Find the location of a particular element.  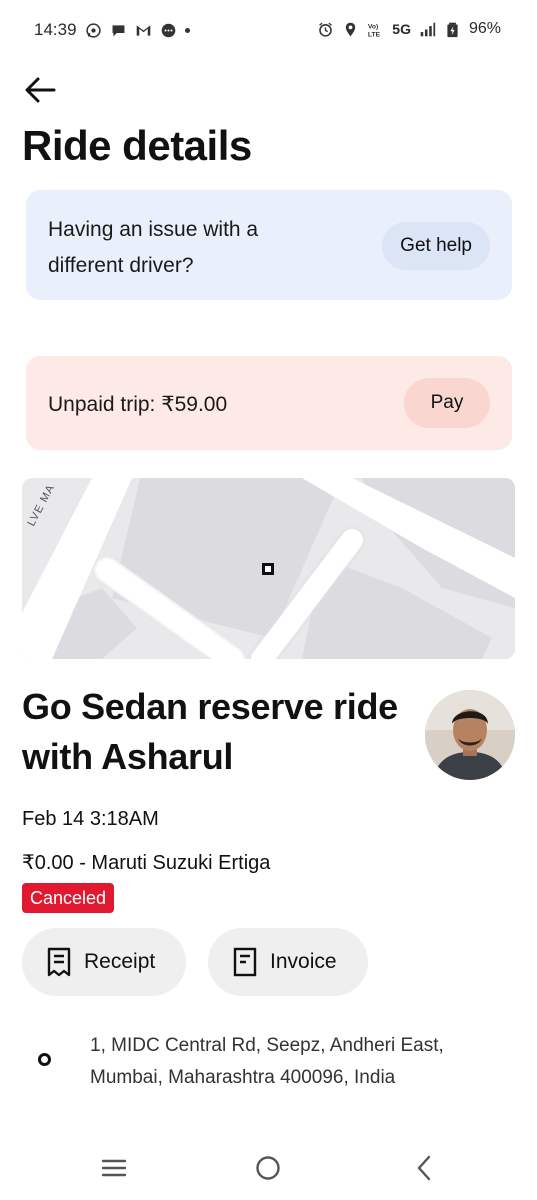

pickup-dot-icon is located at coordinates (44, 1059).